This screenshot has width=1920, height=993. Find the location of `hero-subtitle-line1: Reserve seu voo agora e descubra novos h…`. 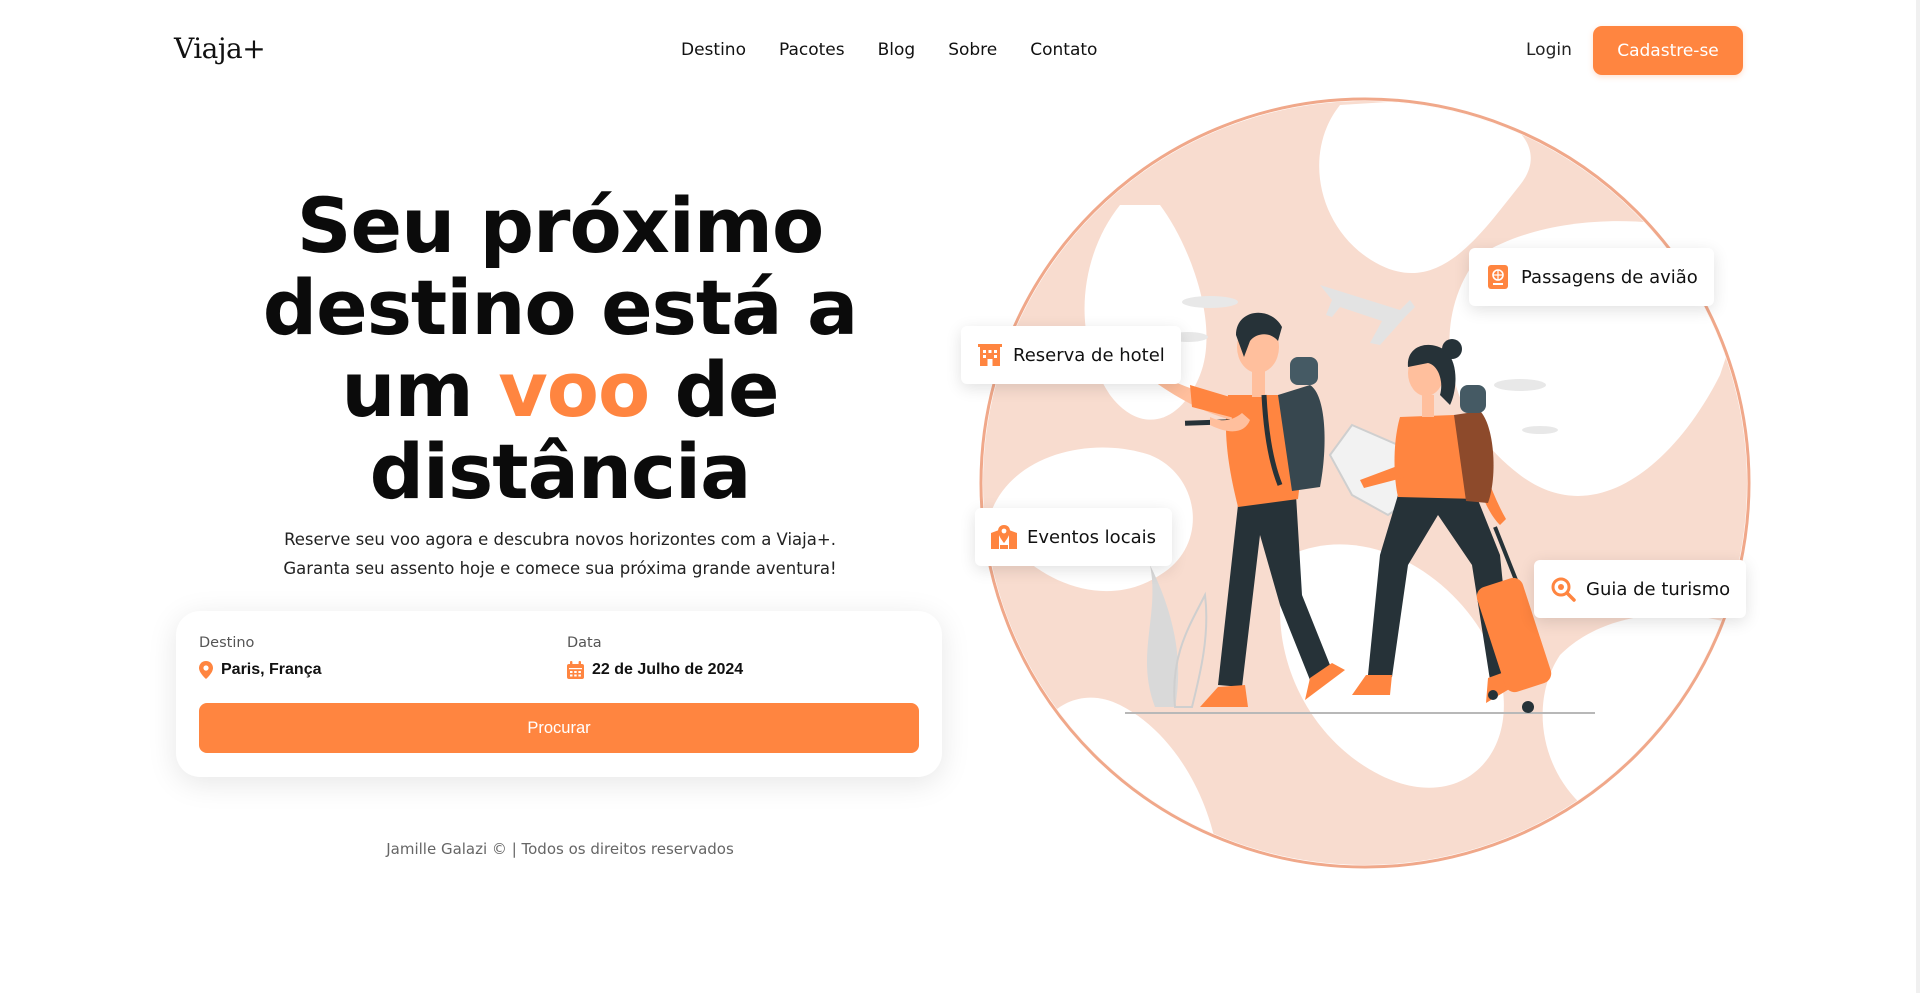

hero-subtitle-line1: Reserve seu voo agora e descubra novos h… is located at coordinates (560, 539).